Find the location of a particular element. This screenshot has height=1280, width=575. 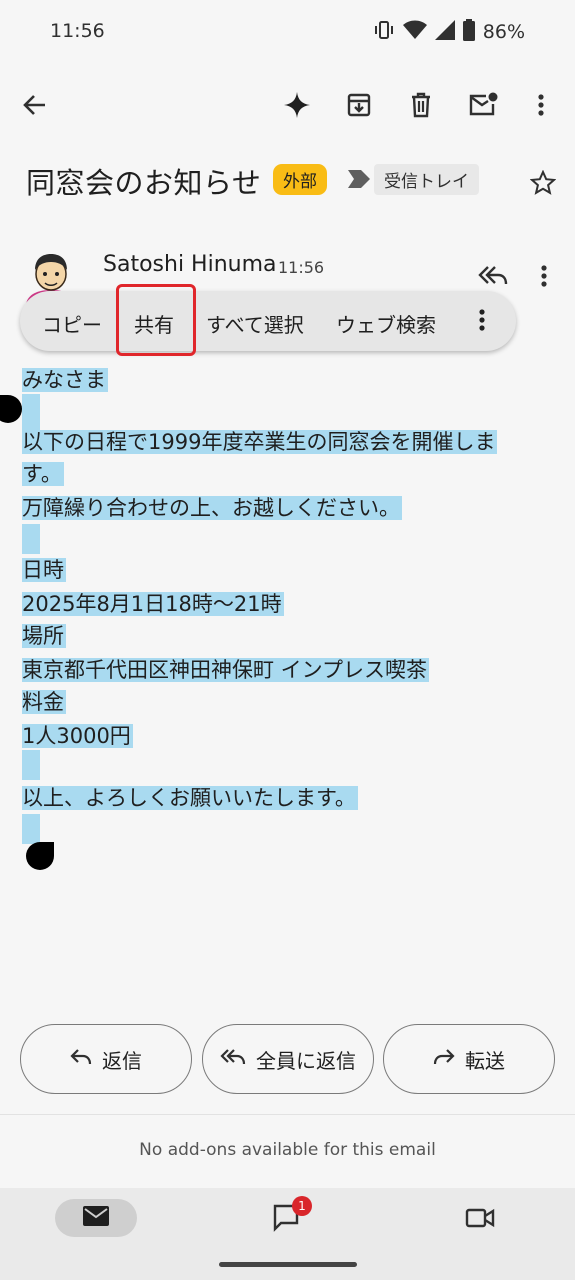

body-line: 料金 is located at coordinates (44, 702).